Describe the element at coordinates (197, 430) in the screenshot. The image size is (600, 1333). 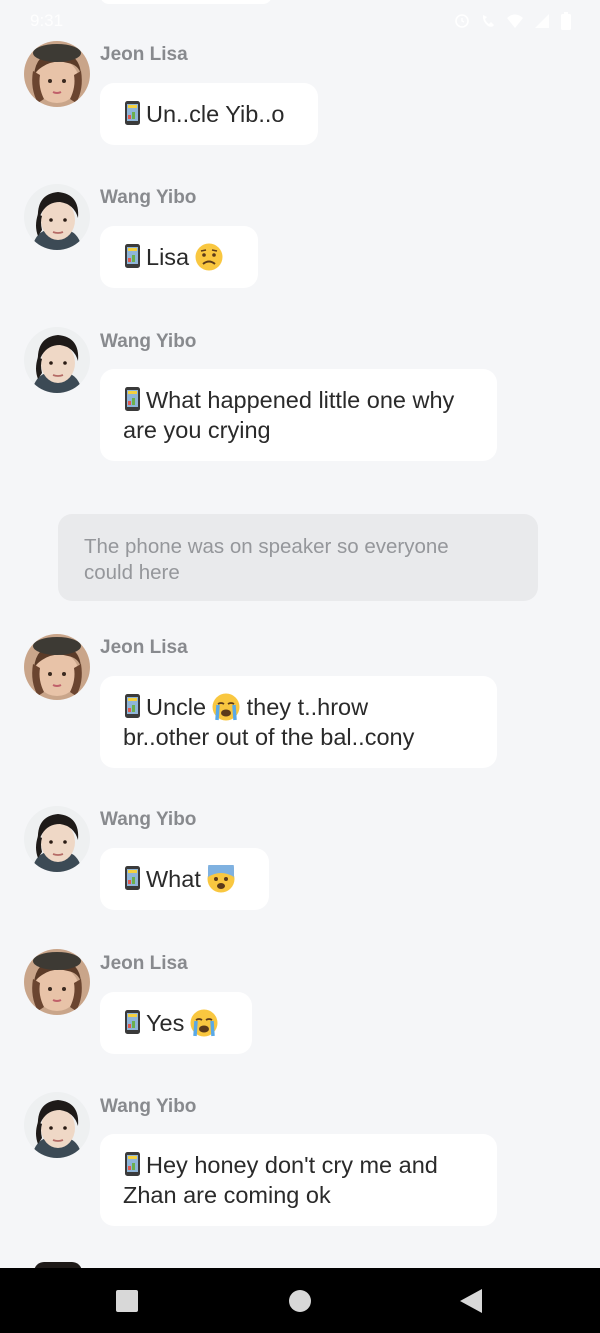
I see `message-text-line2: are you crying` at that location.